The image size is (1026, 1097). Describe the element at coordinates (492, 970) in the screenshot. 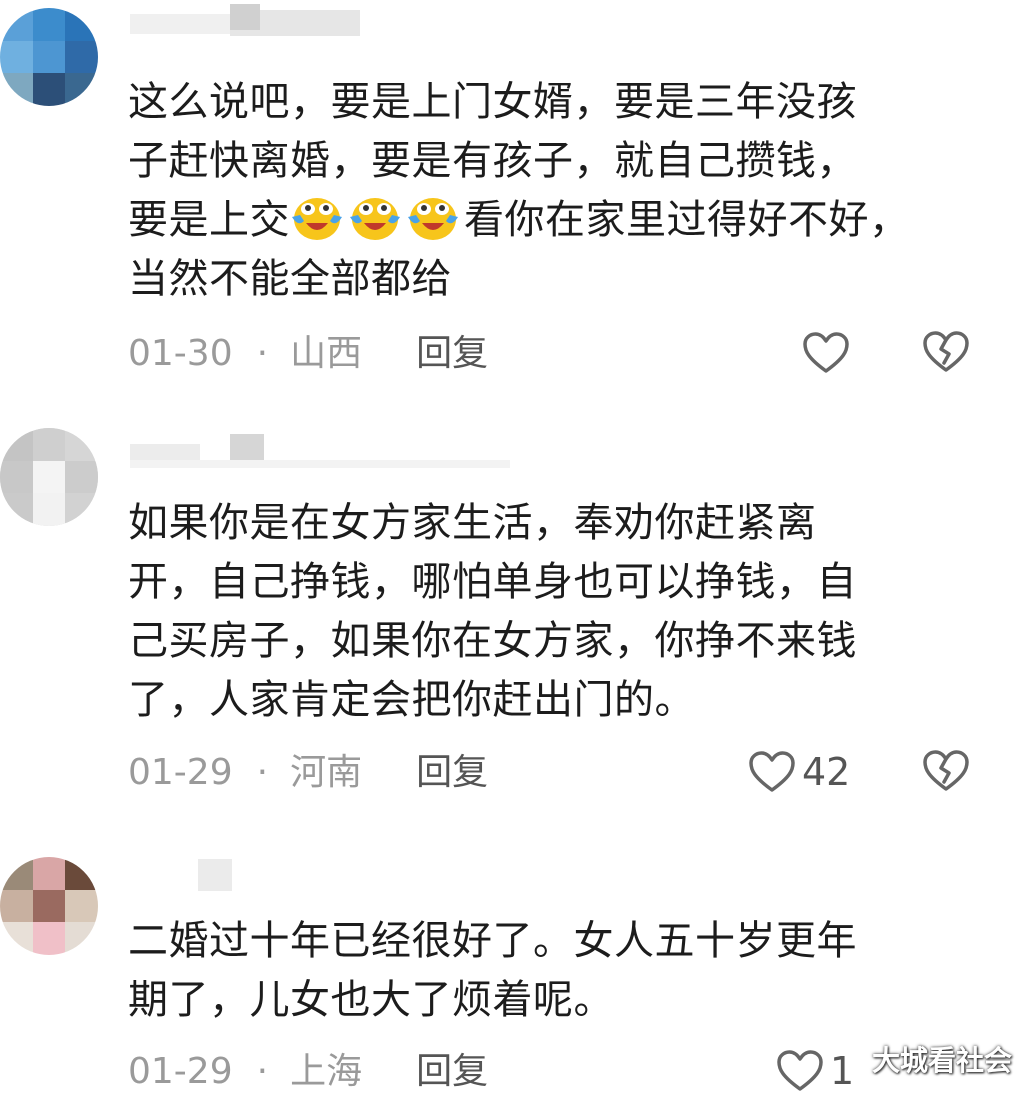

I see `comment-text: 二婚过十年已经很好了。女人五十岁更年 期了，儿女也大了烦着呢。` at that location.